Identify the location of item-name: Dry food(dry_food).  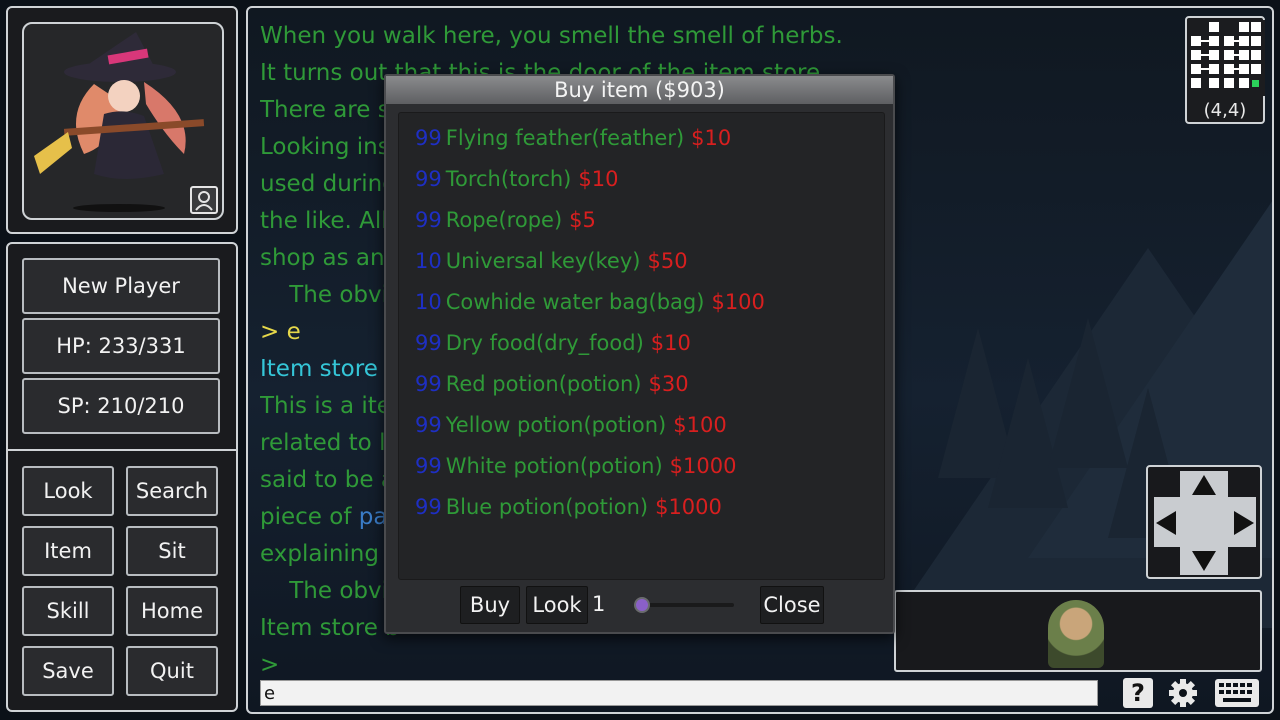
(544, 342).